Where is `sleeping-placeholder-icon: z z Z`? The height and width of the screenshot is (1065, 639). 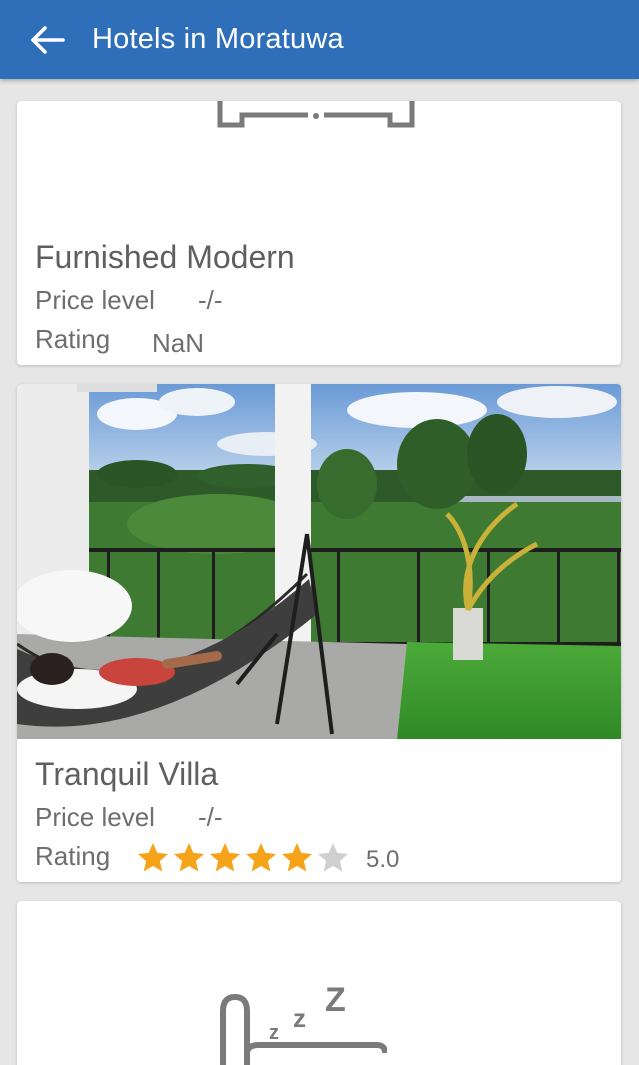
sleeping-placeholder-icon: z z Z is located at coordinates (303, 1024).